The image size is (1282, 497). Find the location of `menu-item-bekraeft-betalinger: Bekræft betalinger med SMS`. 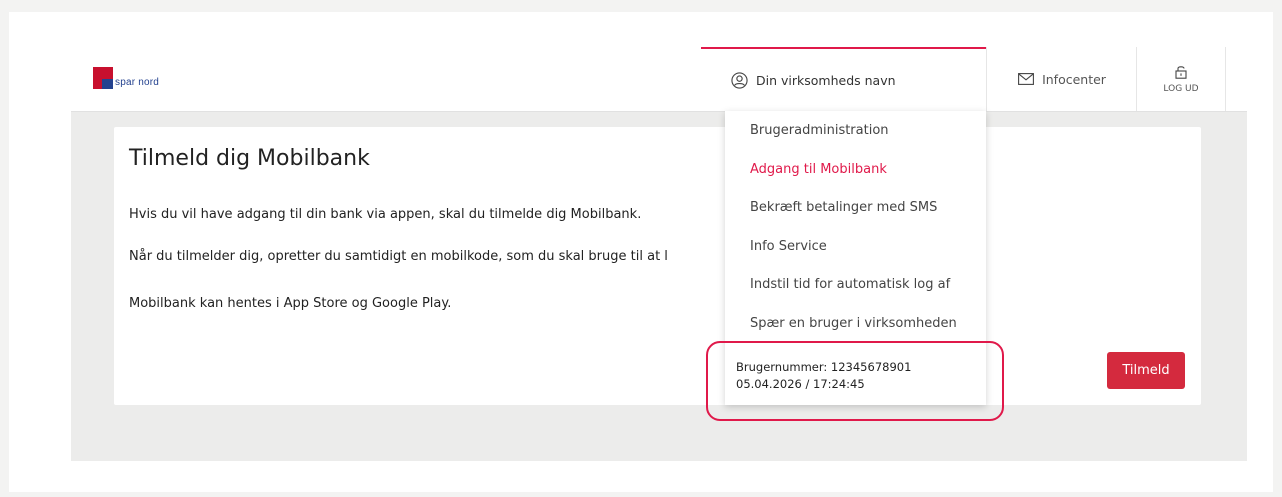

menu-item-bekraeft-betalinger: Bekræft betalinger med SMS is located at coordinates (843, 207).